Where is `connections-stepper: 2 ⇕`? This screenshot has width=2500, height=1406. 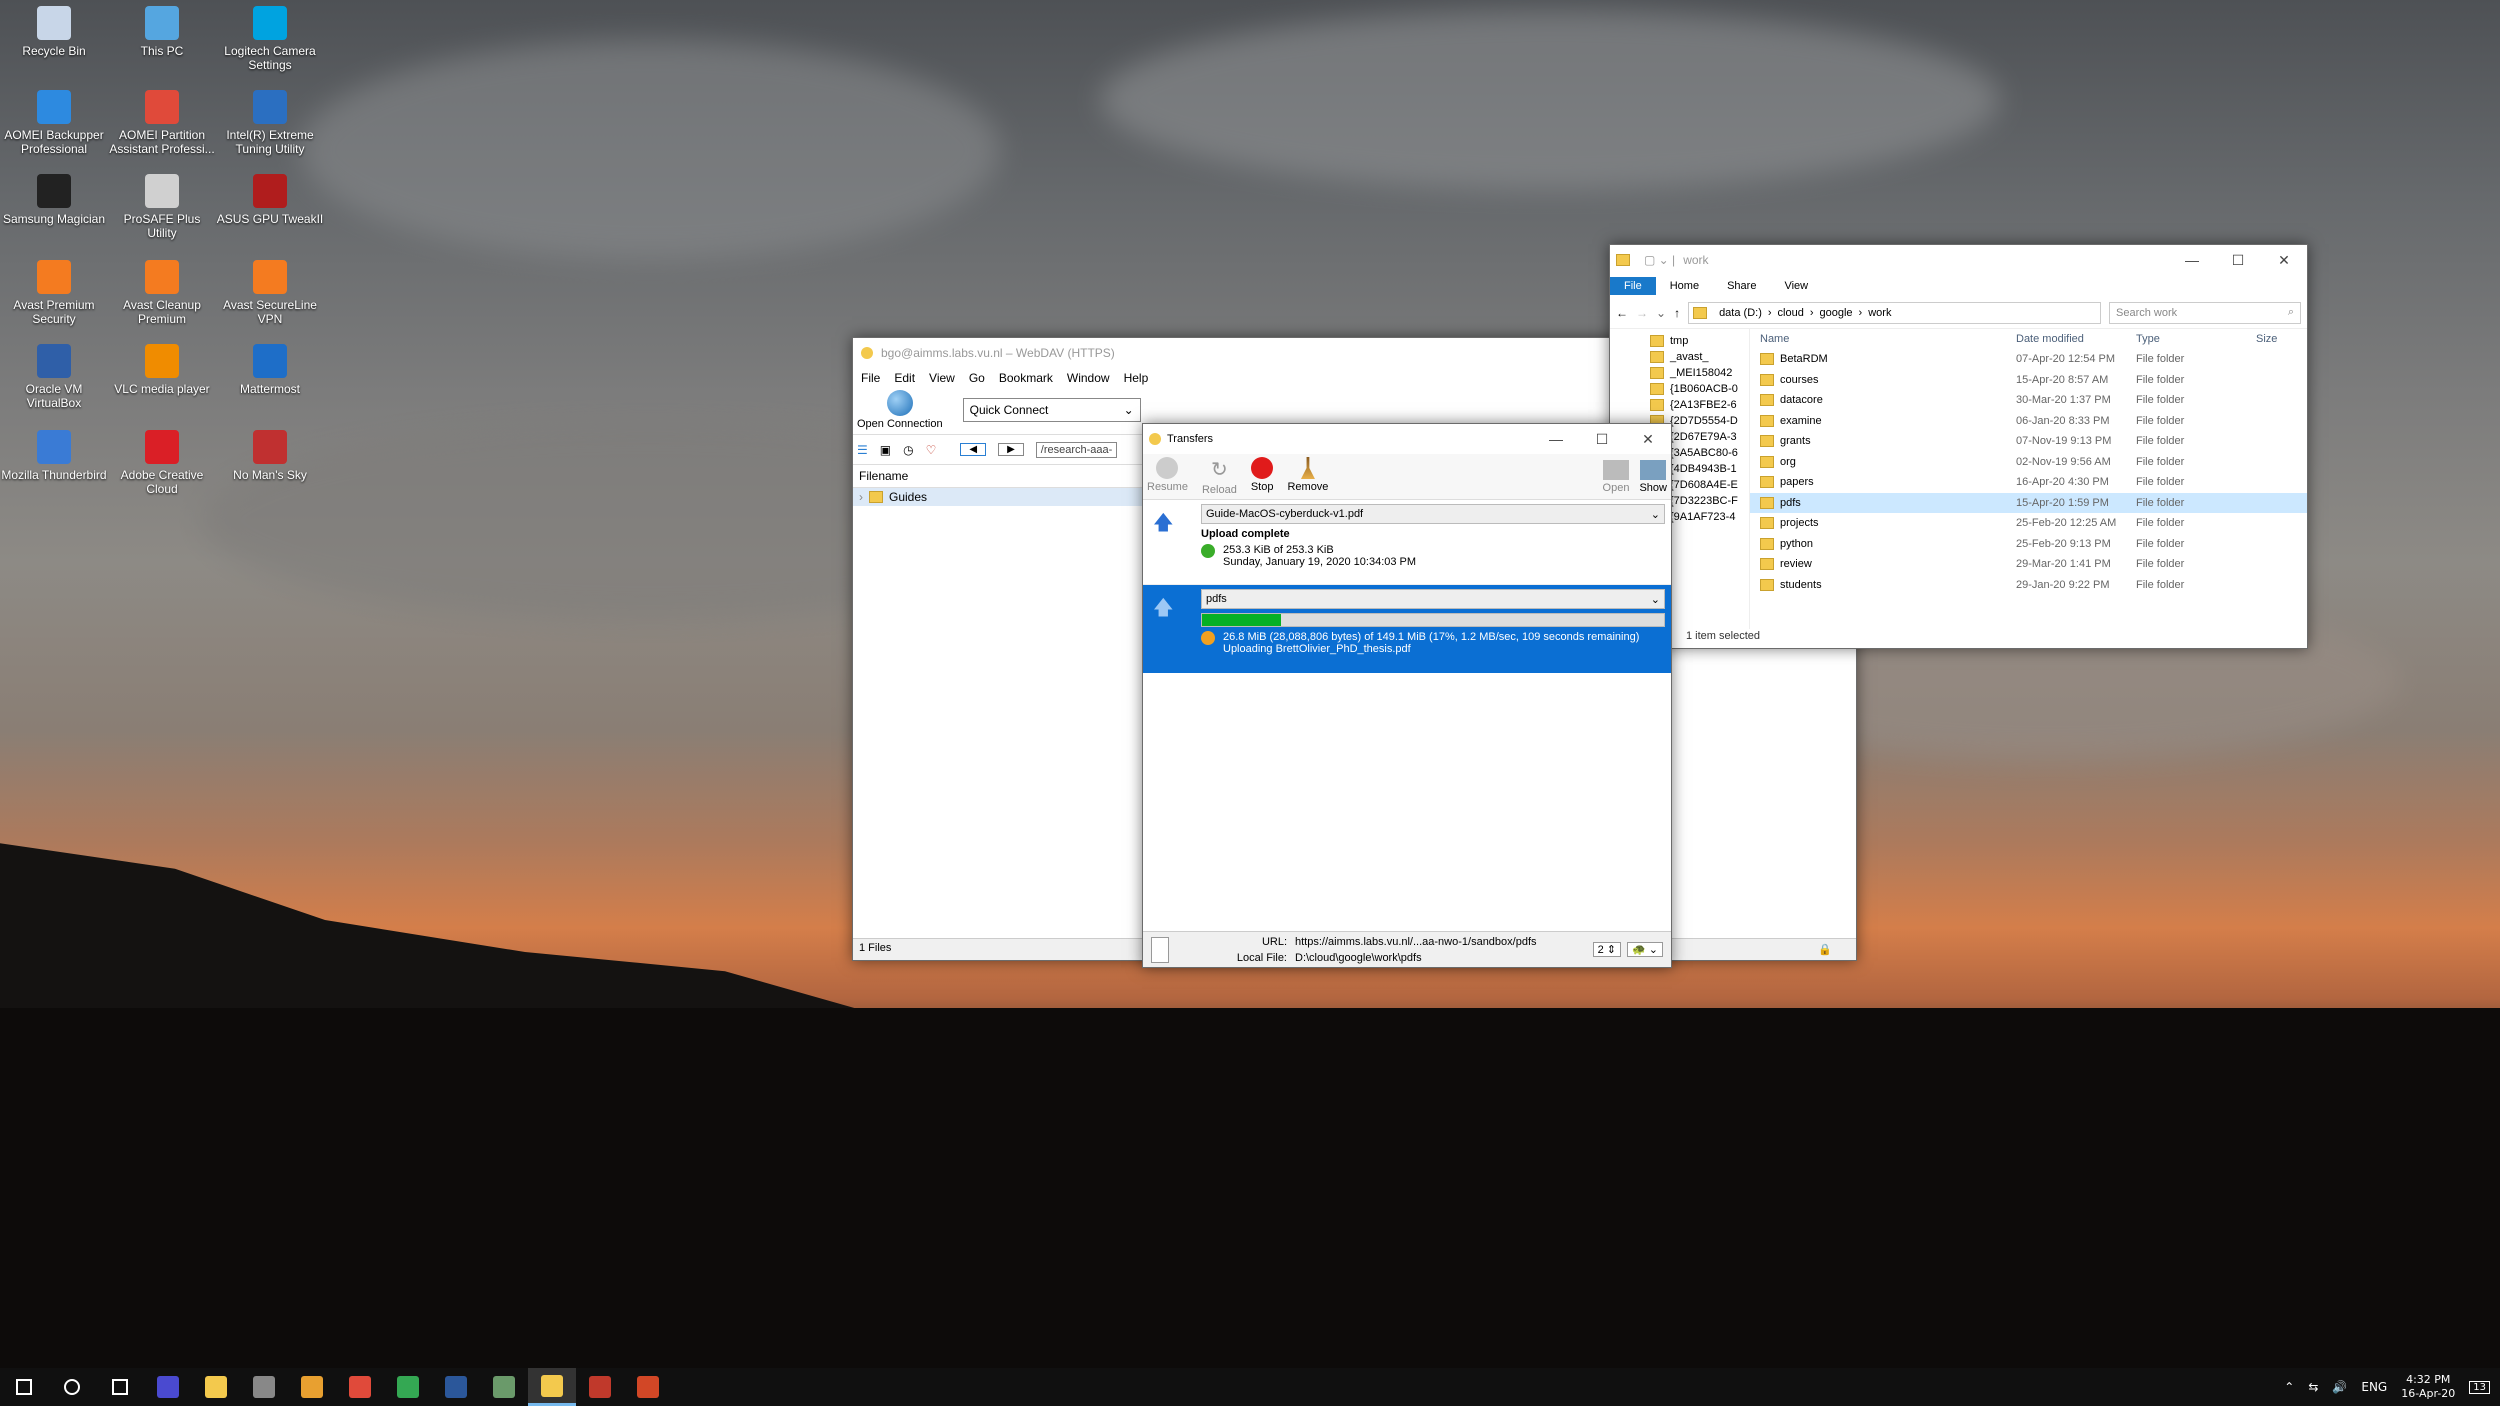
connections-stepper: 2 ⇕ is located at coordinates (1607, 949).